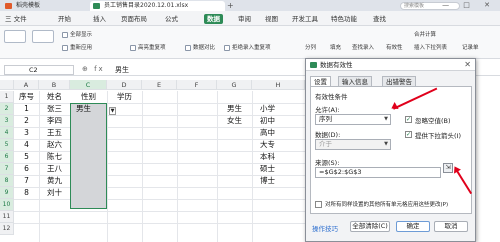  I want to click on name-box: C2, so click(39, 70).